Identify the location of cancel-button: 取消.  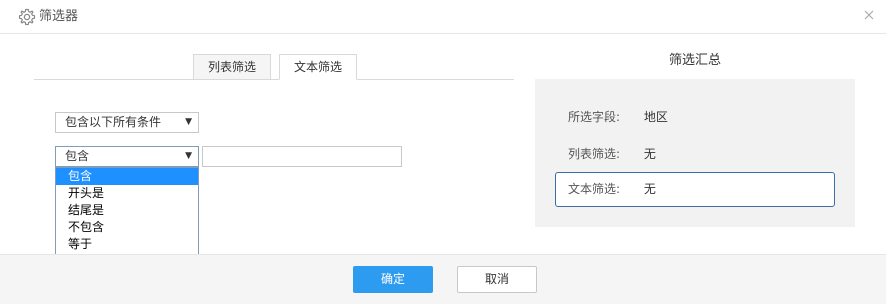
(497, 279).